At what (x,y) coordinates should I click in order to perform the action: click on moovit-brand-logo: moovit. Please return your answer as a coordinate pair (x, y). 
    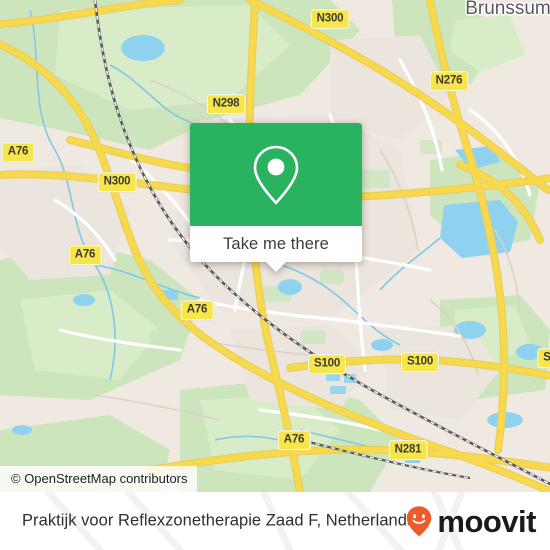
    Looking at the image, I should click on (469, 521).